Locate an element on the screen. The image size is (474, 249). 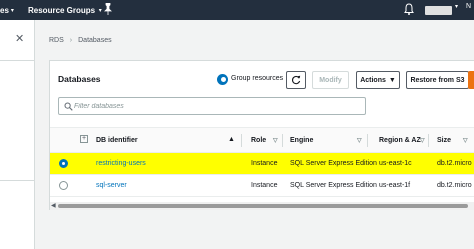
modify-button: Modify is located at coordinates (330, 80).